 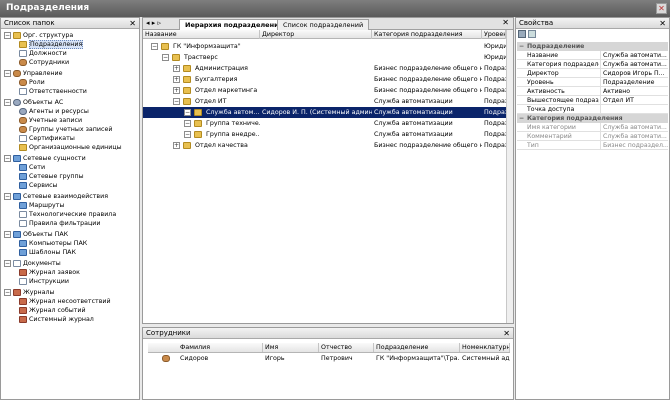 I want to click on tab-hierarchy: Иерархия подразделений, so click(x=234, y=24).